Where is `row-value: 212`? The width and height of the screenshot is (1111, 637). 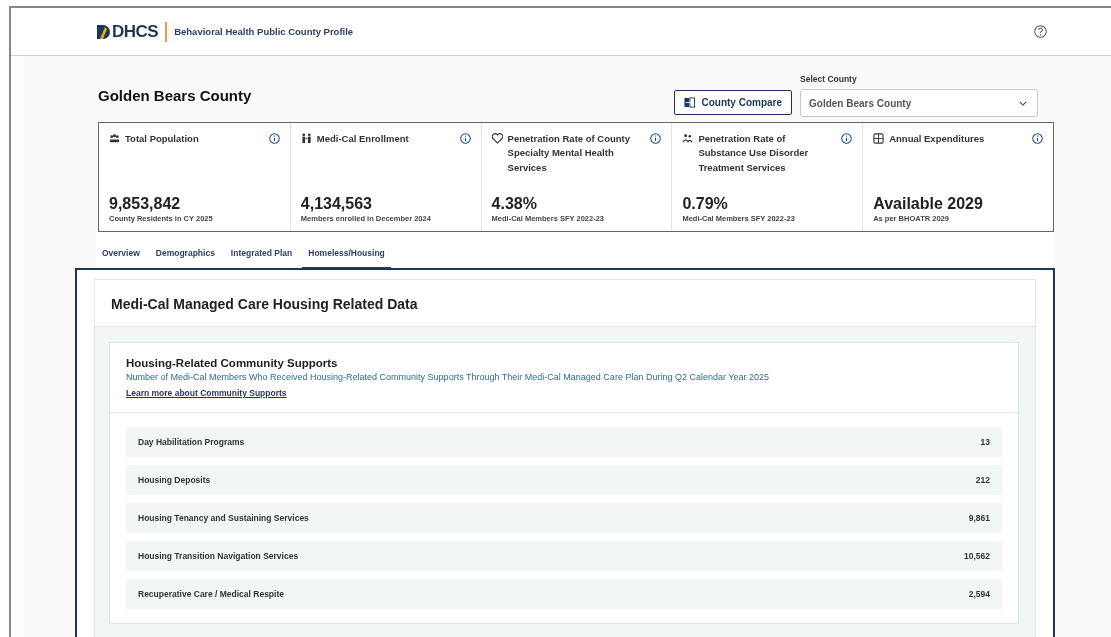 row-value: 212 is located at coordinates (982, 480).